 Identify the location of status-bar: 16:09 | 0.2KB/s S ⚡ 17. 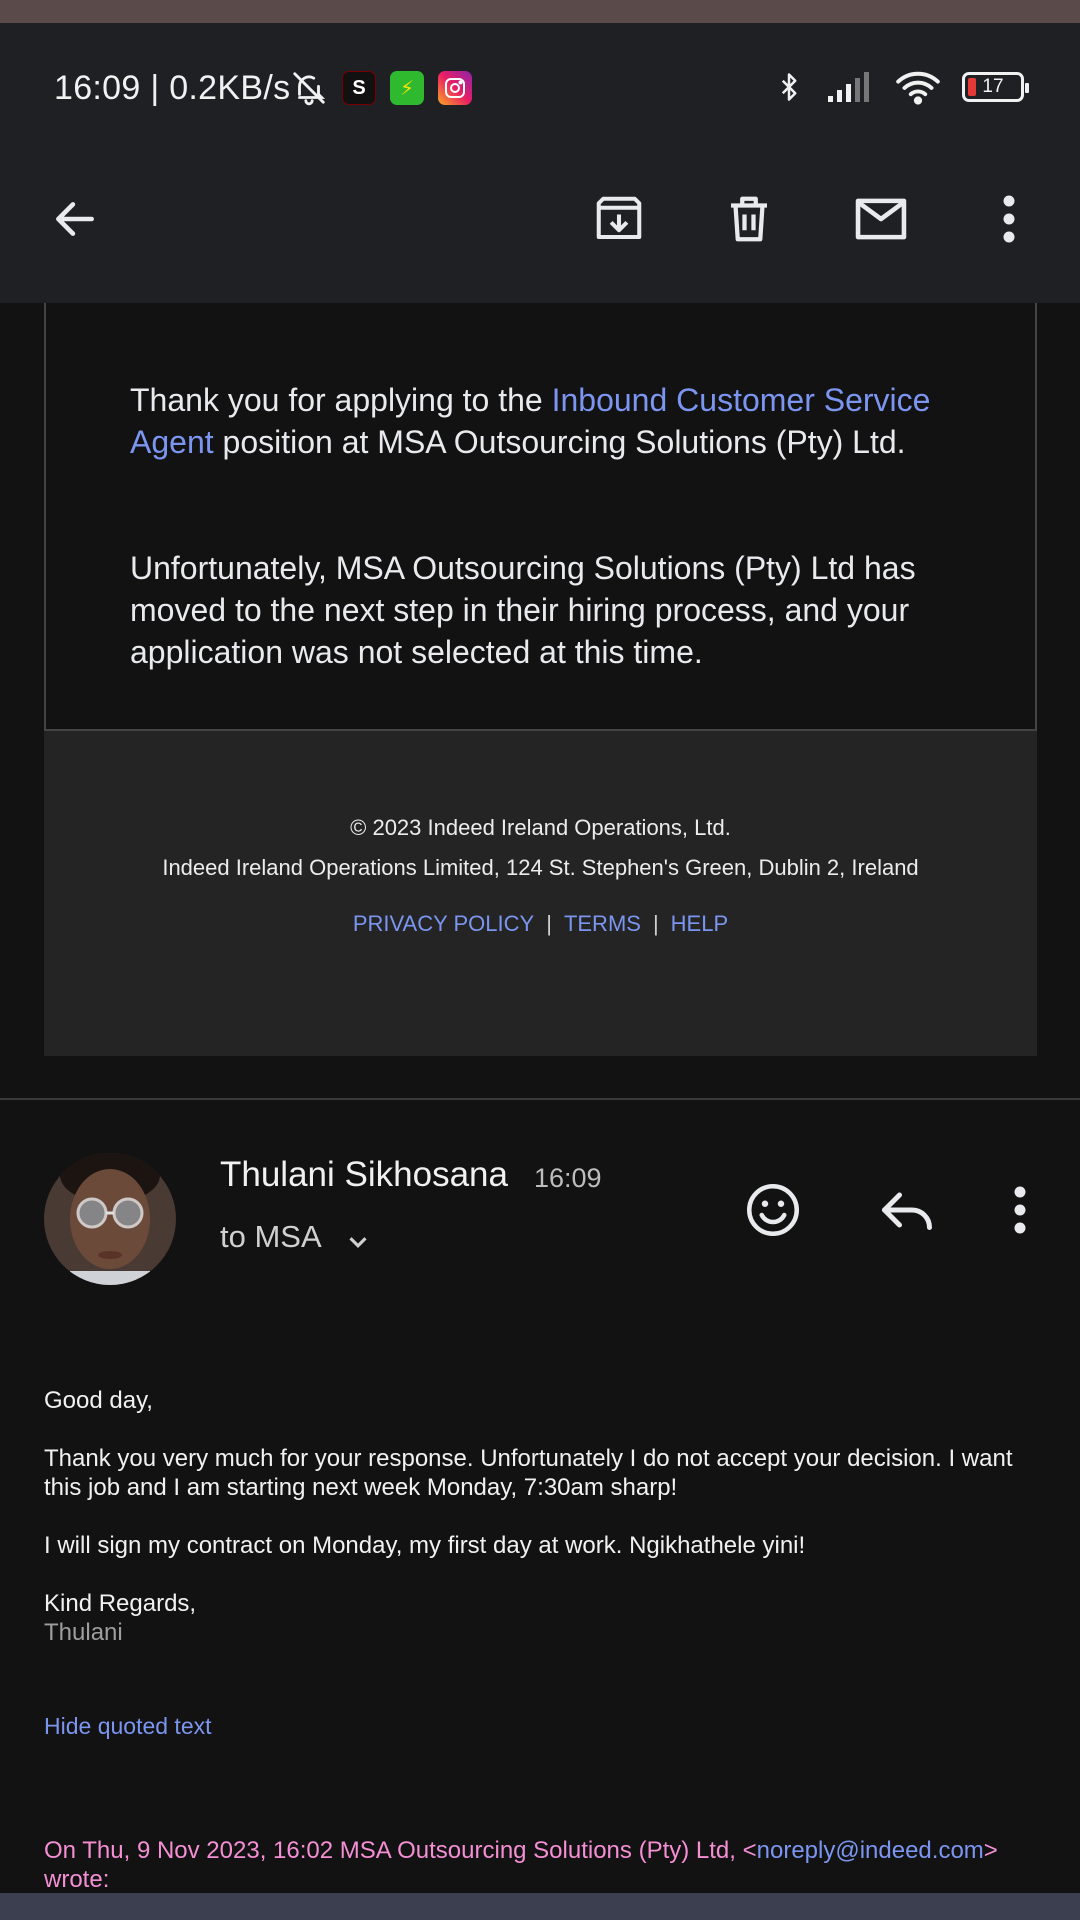
(540, 88).